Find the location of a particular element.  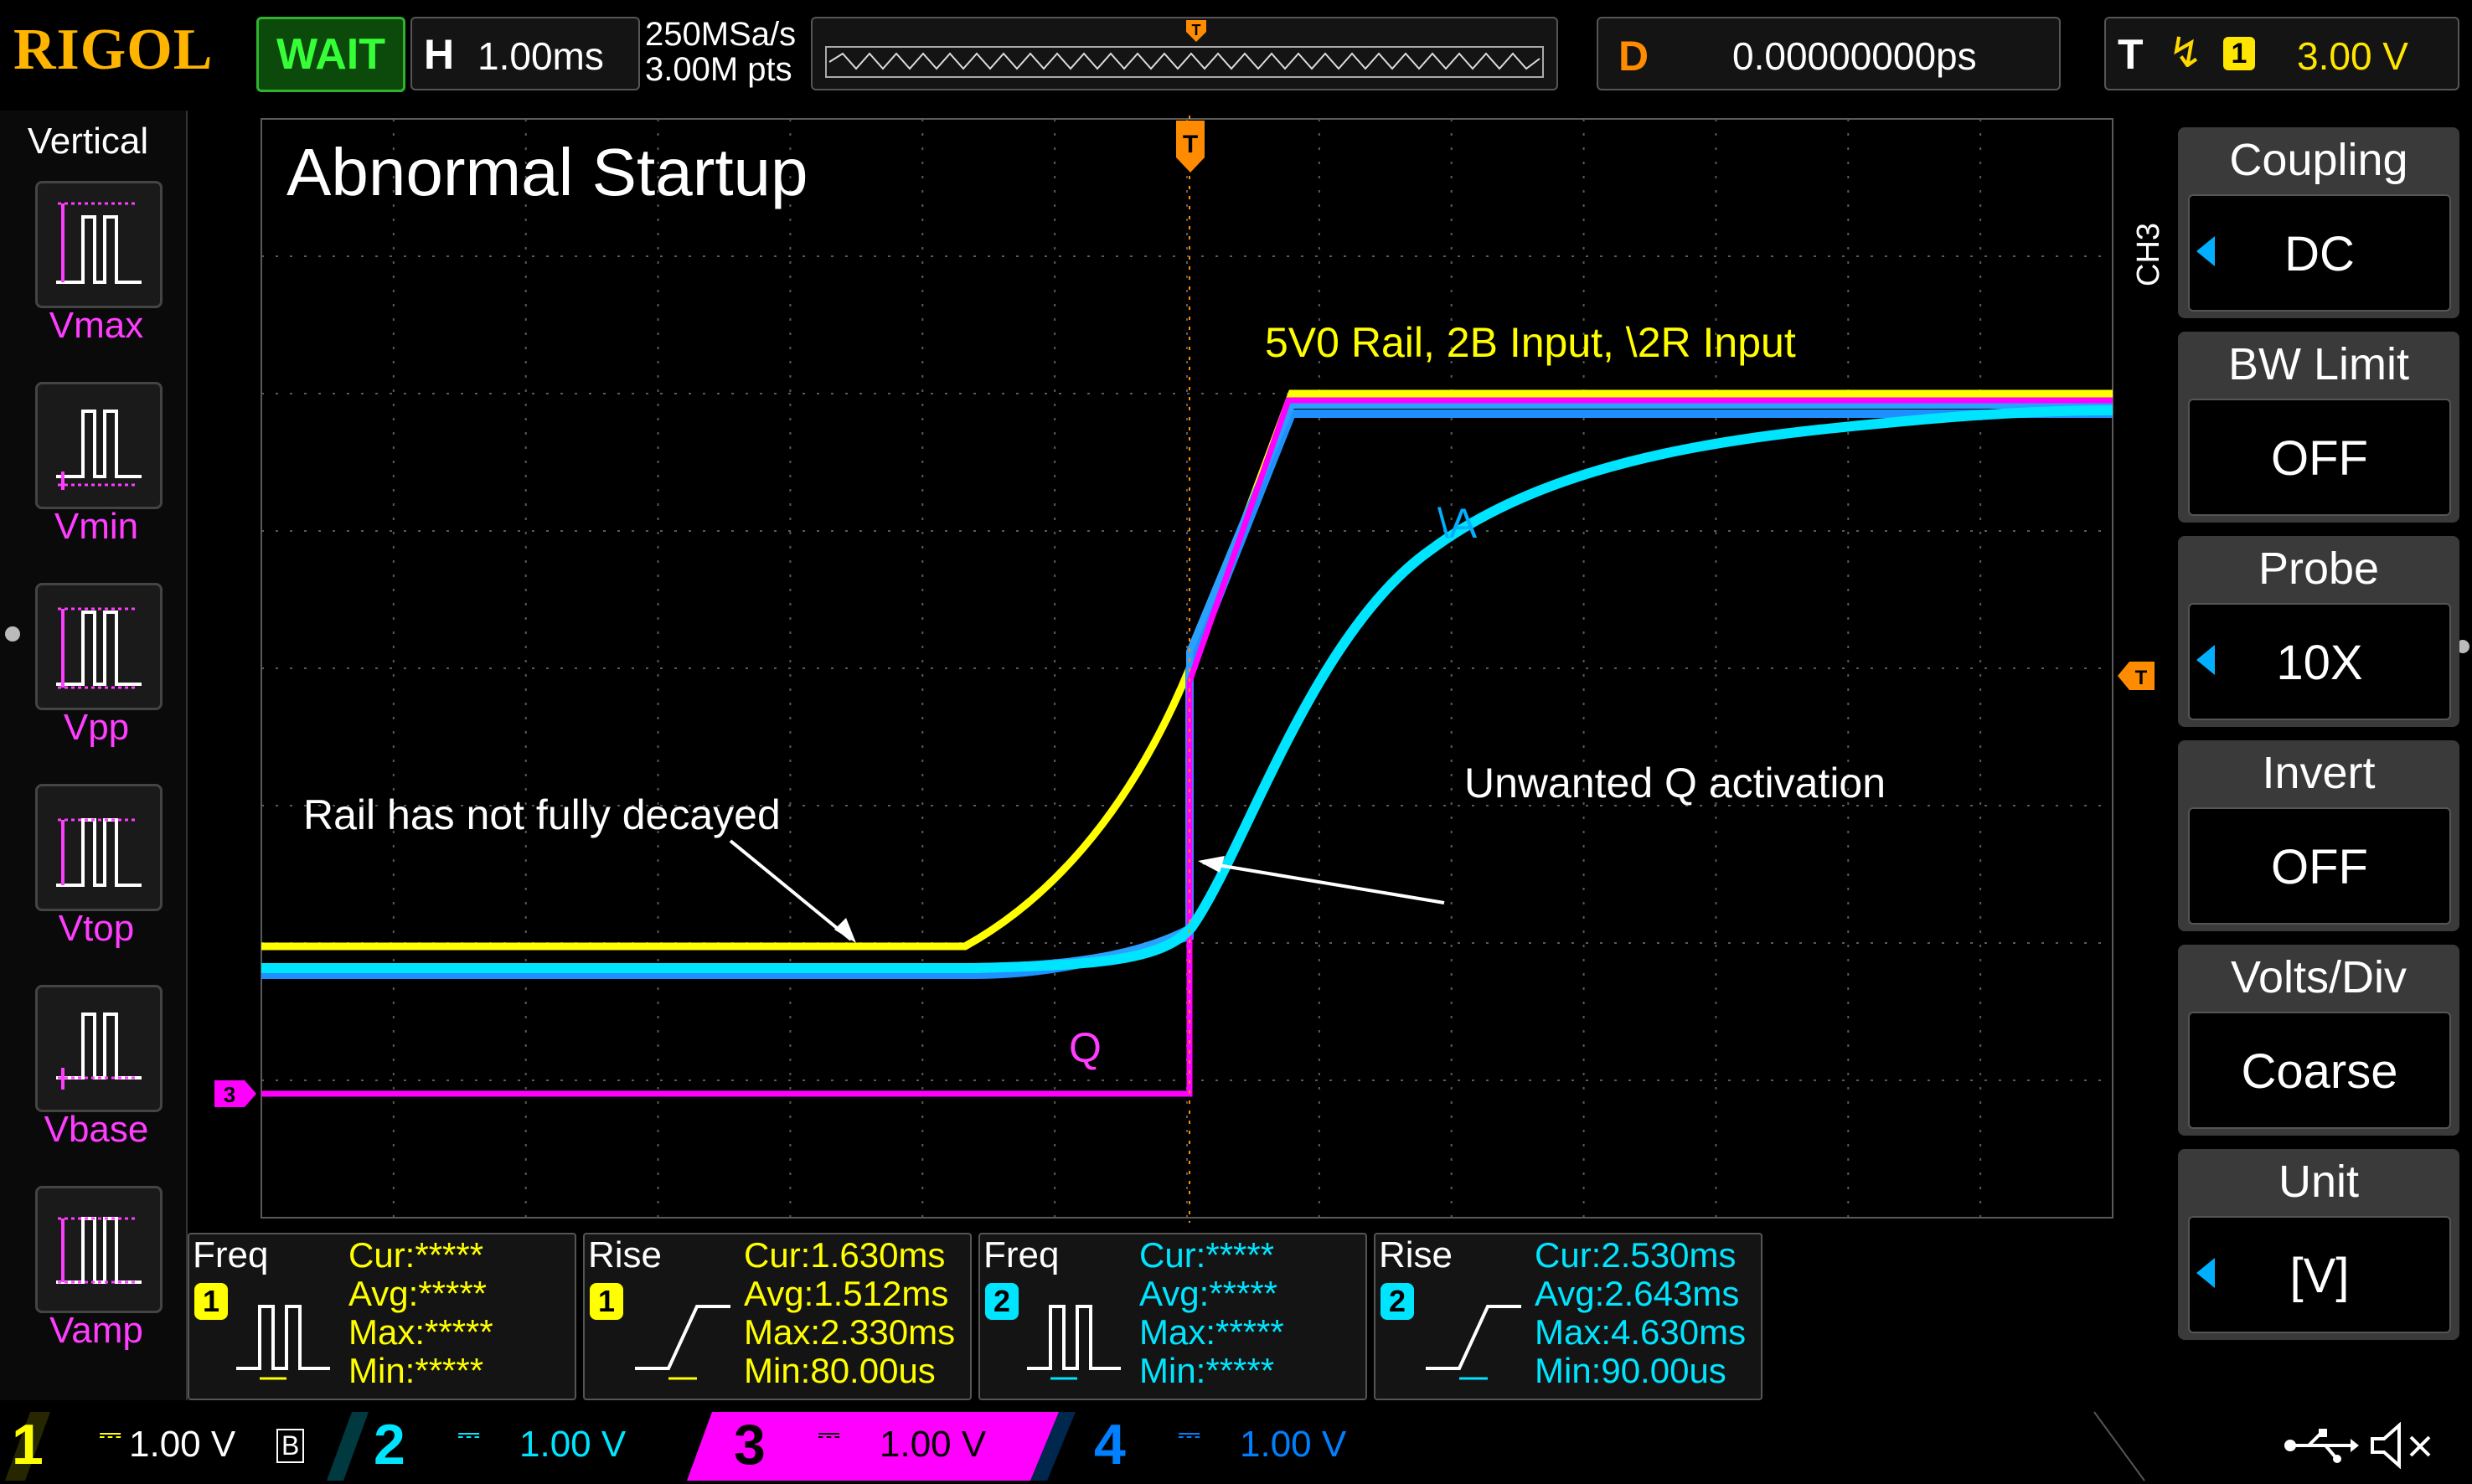

rail-decay-arrow is located at coordinates (791, 890).